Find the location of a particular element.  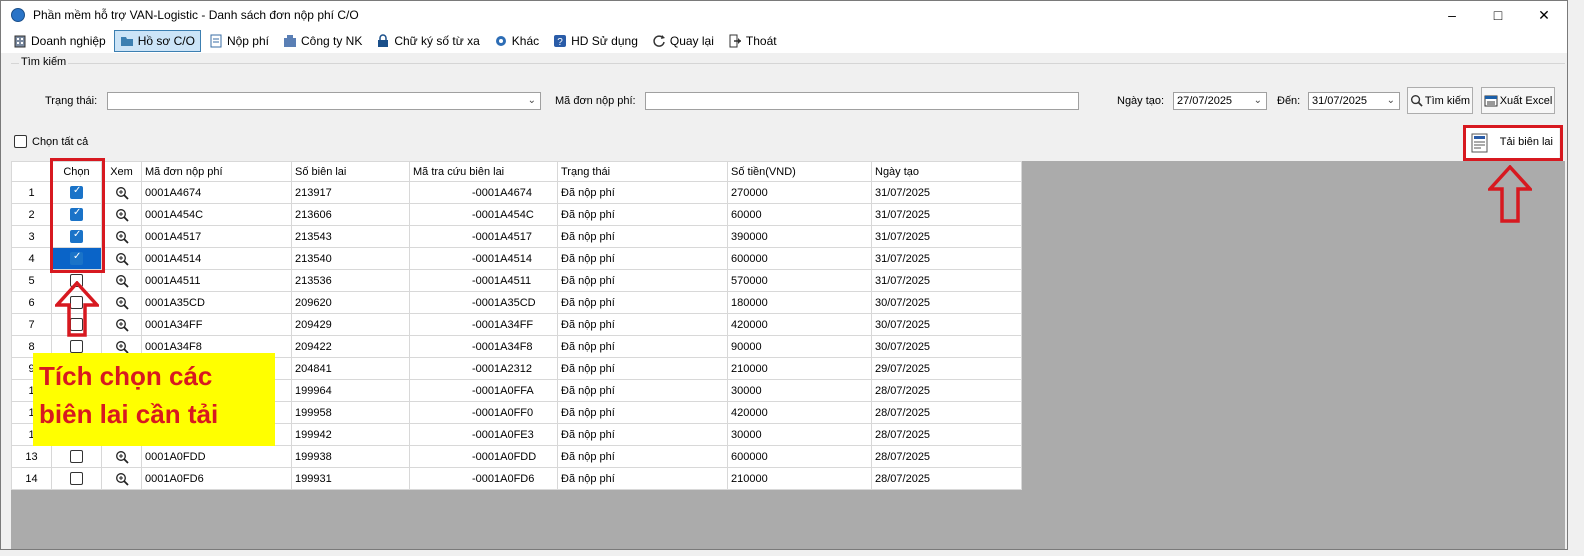

column-header: Mã tra cứu biên lai is located at coordinates (483, 171).